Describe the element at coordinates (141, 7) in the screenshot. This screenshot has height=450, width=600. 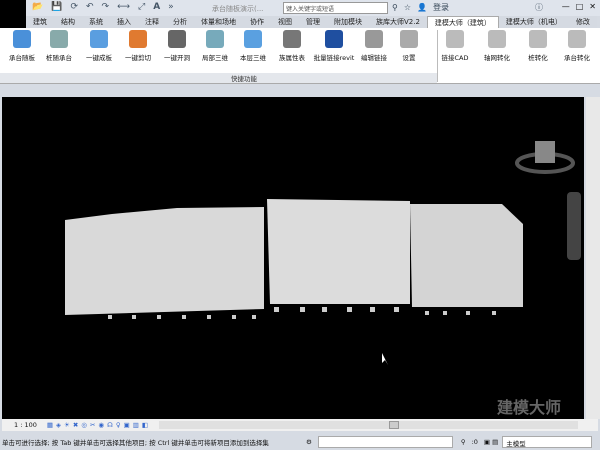
I see `tag-icon: ⤢` at that location.